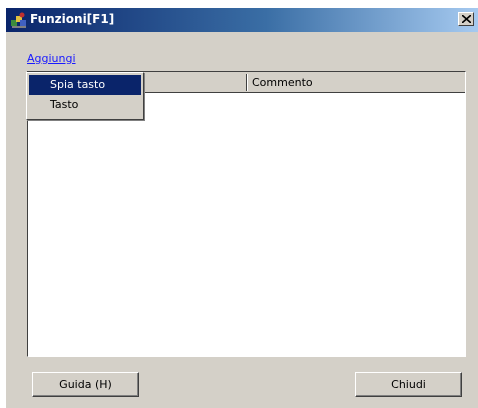 Image resolution: width=478 pixels, height=408 pixels. I want to click on add-link: Aggiungi, so click(51, 58).